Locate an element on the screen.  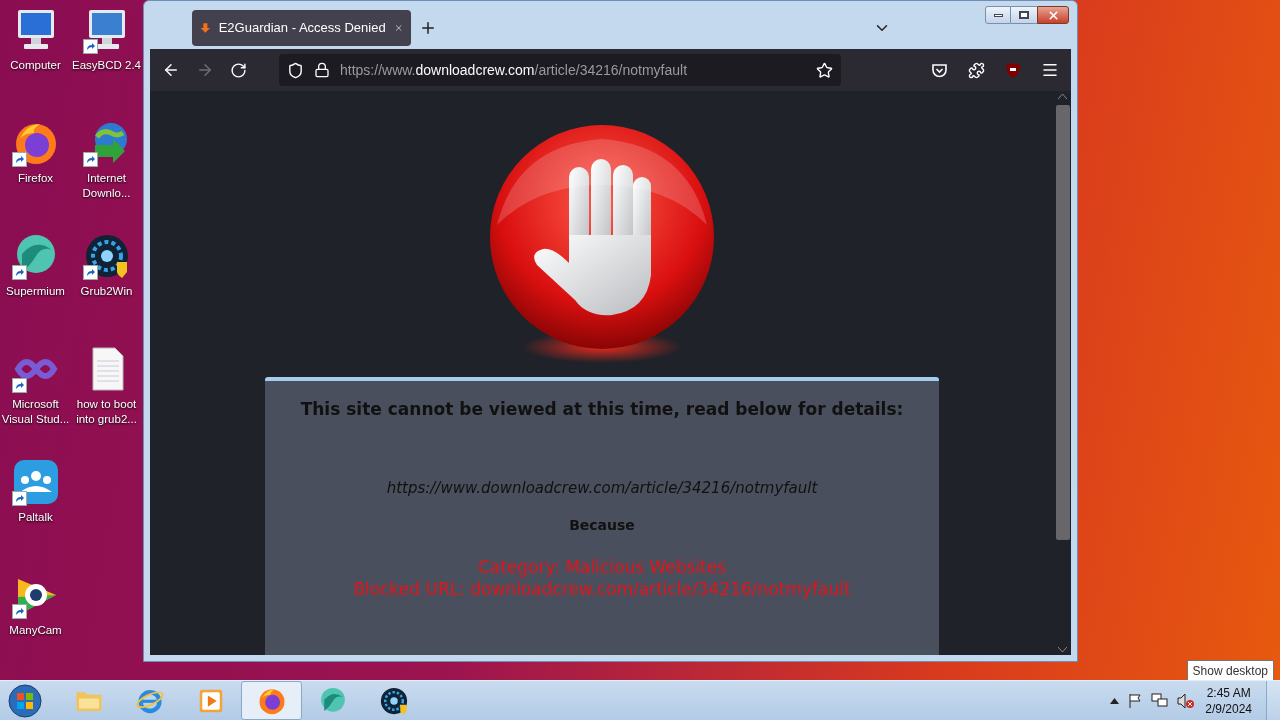
shield-icon is located at coordinates (295, 70).